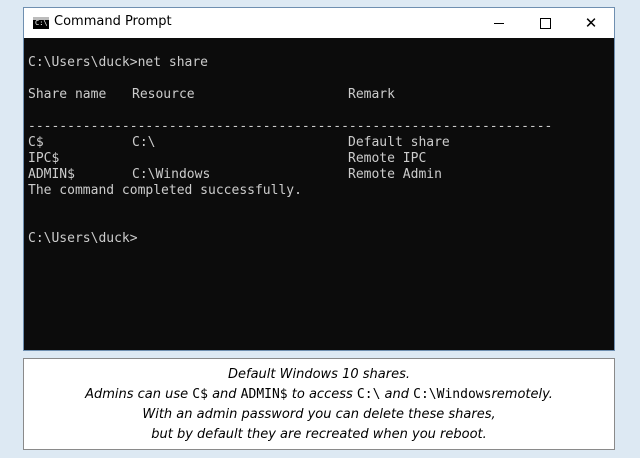 This screenshot has height=458, width=640. What do you see at coordinates (118, 62) in the screenshot?
I see `command-line: C:\Users\duck>net share` at bounding box center [118, 62].